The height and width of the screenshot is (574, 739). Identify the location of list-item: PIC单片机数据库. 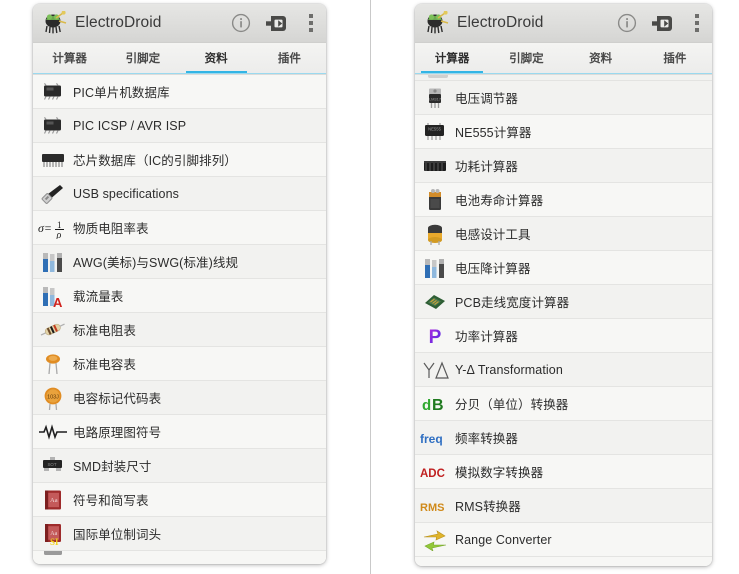
(179, 92).